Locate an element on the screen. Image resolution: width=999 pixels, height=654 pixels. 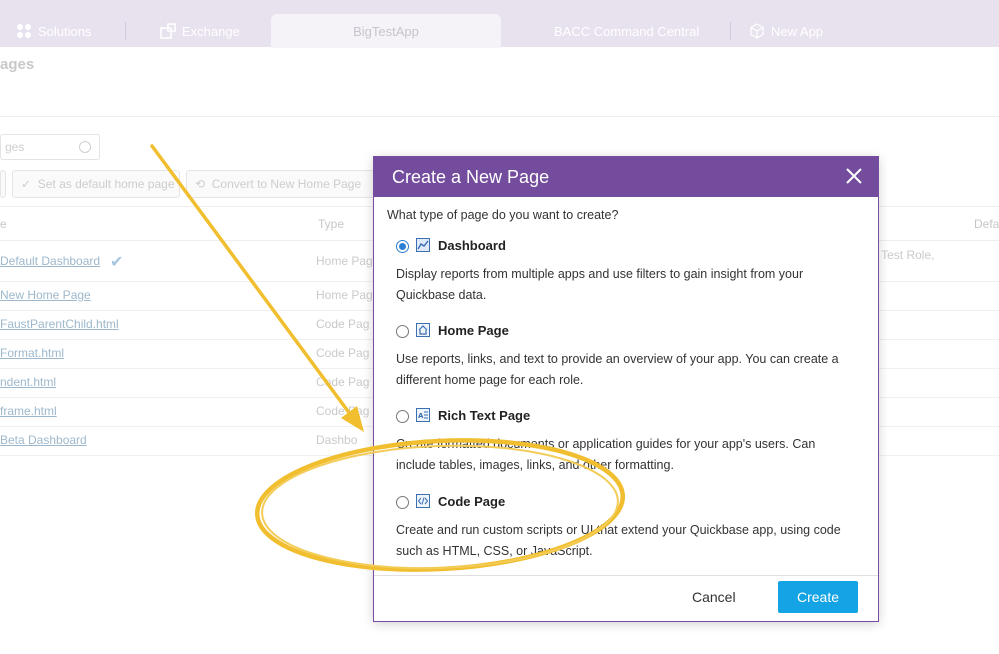
button-label: Set as default home page is located at coordinates (106, 184).